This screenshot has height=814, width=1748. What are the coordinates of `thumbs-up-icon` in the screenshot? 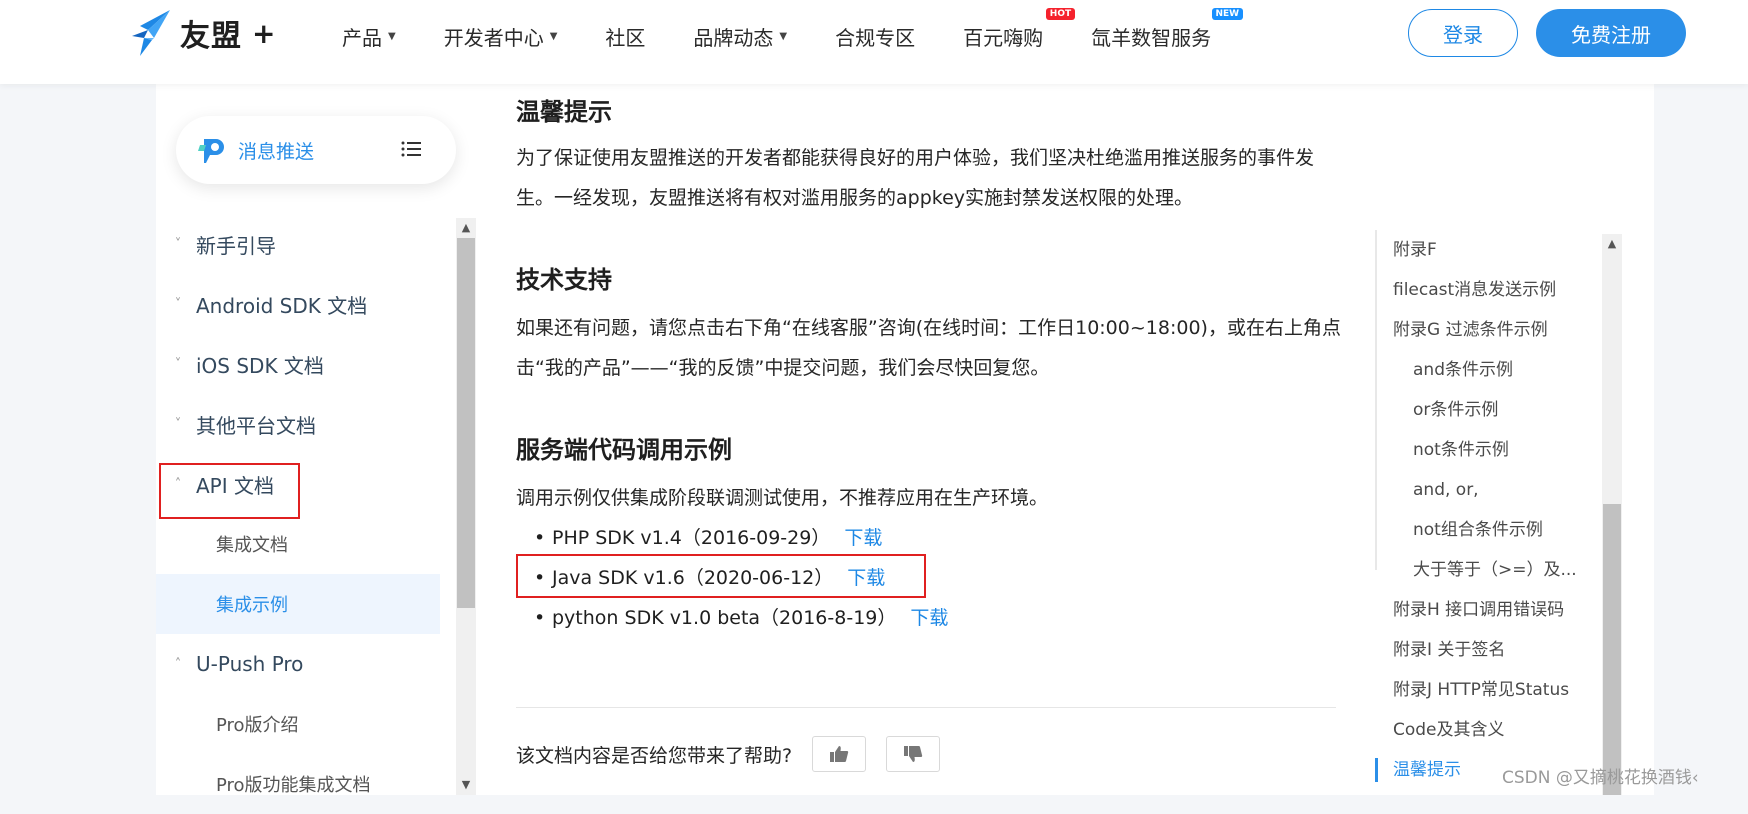 It's located at (839, 754).